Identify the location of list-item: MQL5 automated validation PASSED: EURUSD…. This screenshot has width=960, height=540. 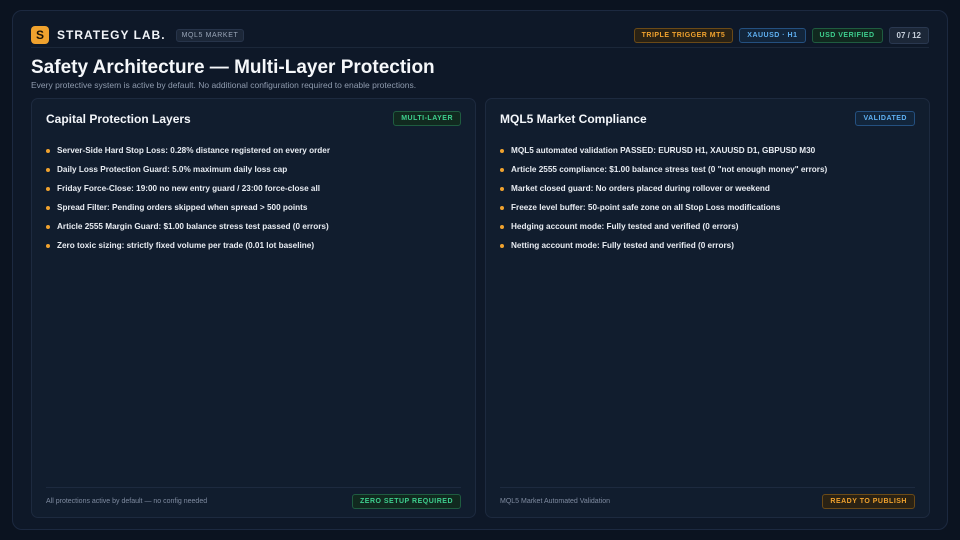
(707, 150).